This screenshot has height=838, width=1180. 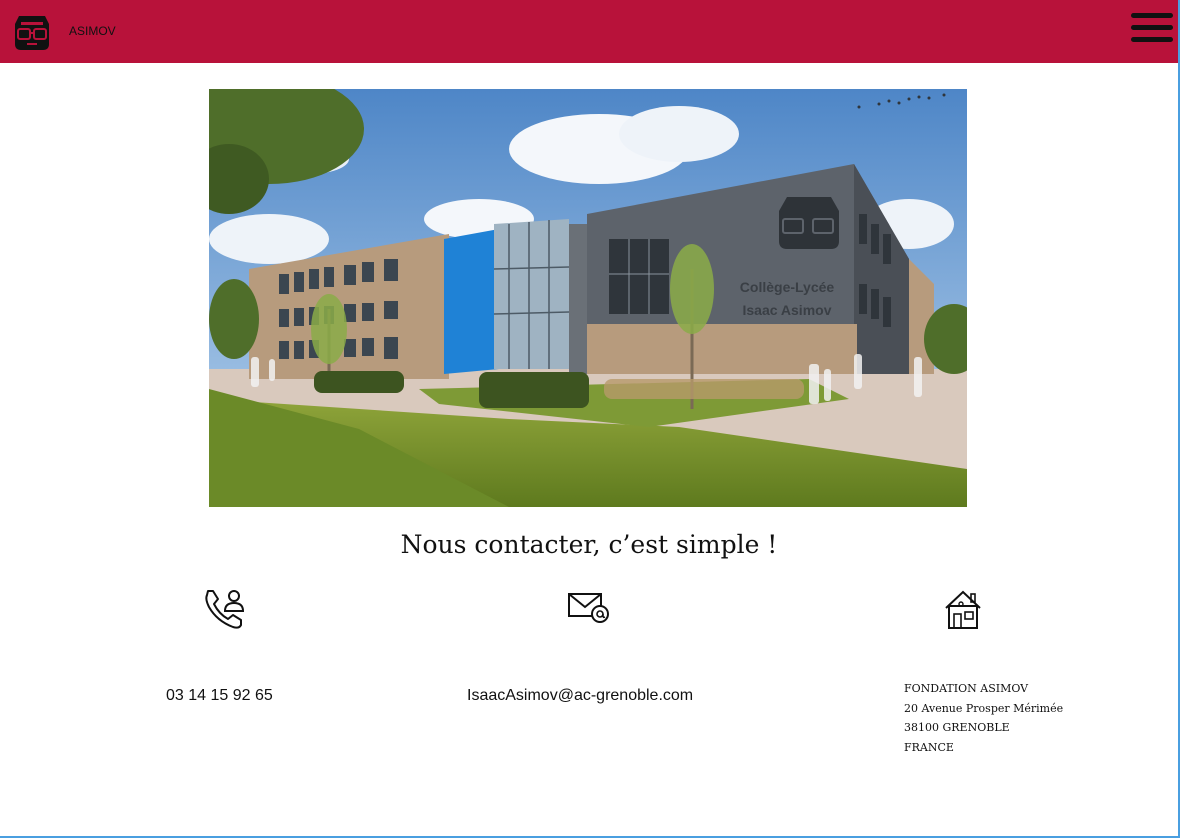 I want to click on address-line-org: FONDATION ASIMOV, so click(x=966, y=688).